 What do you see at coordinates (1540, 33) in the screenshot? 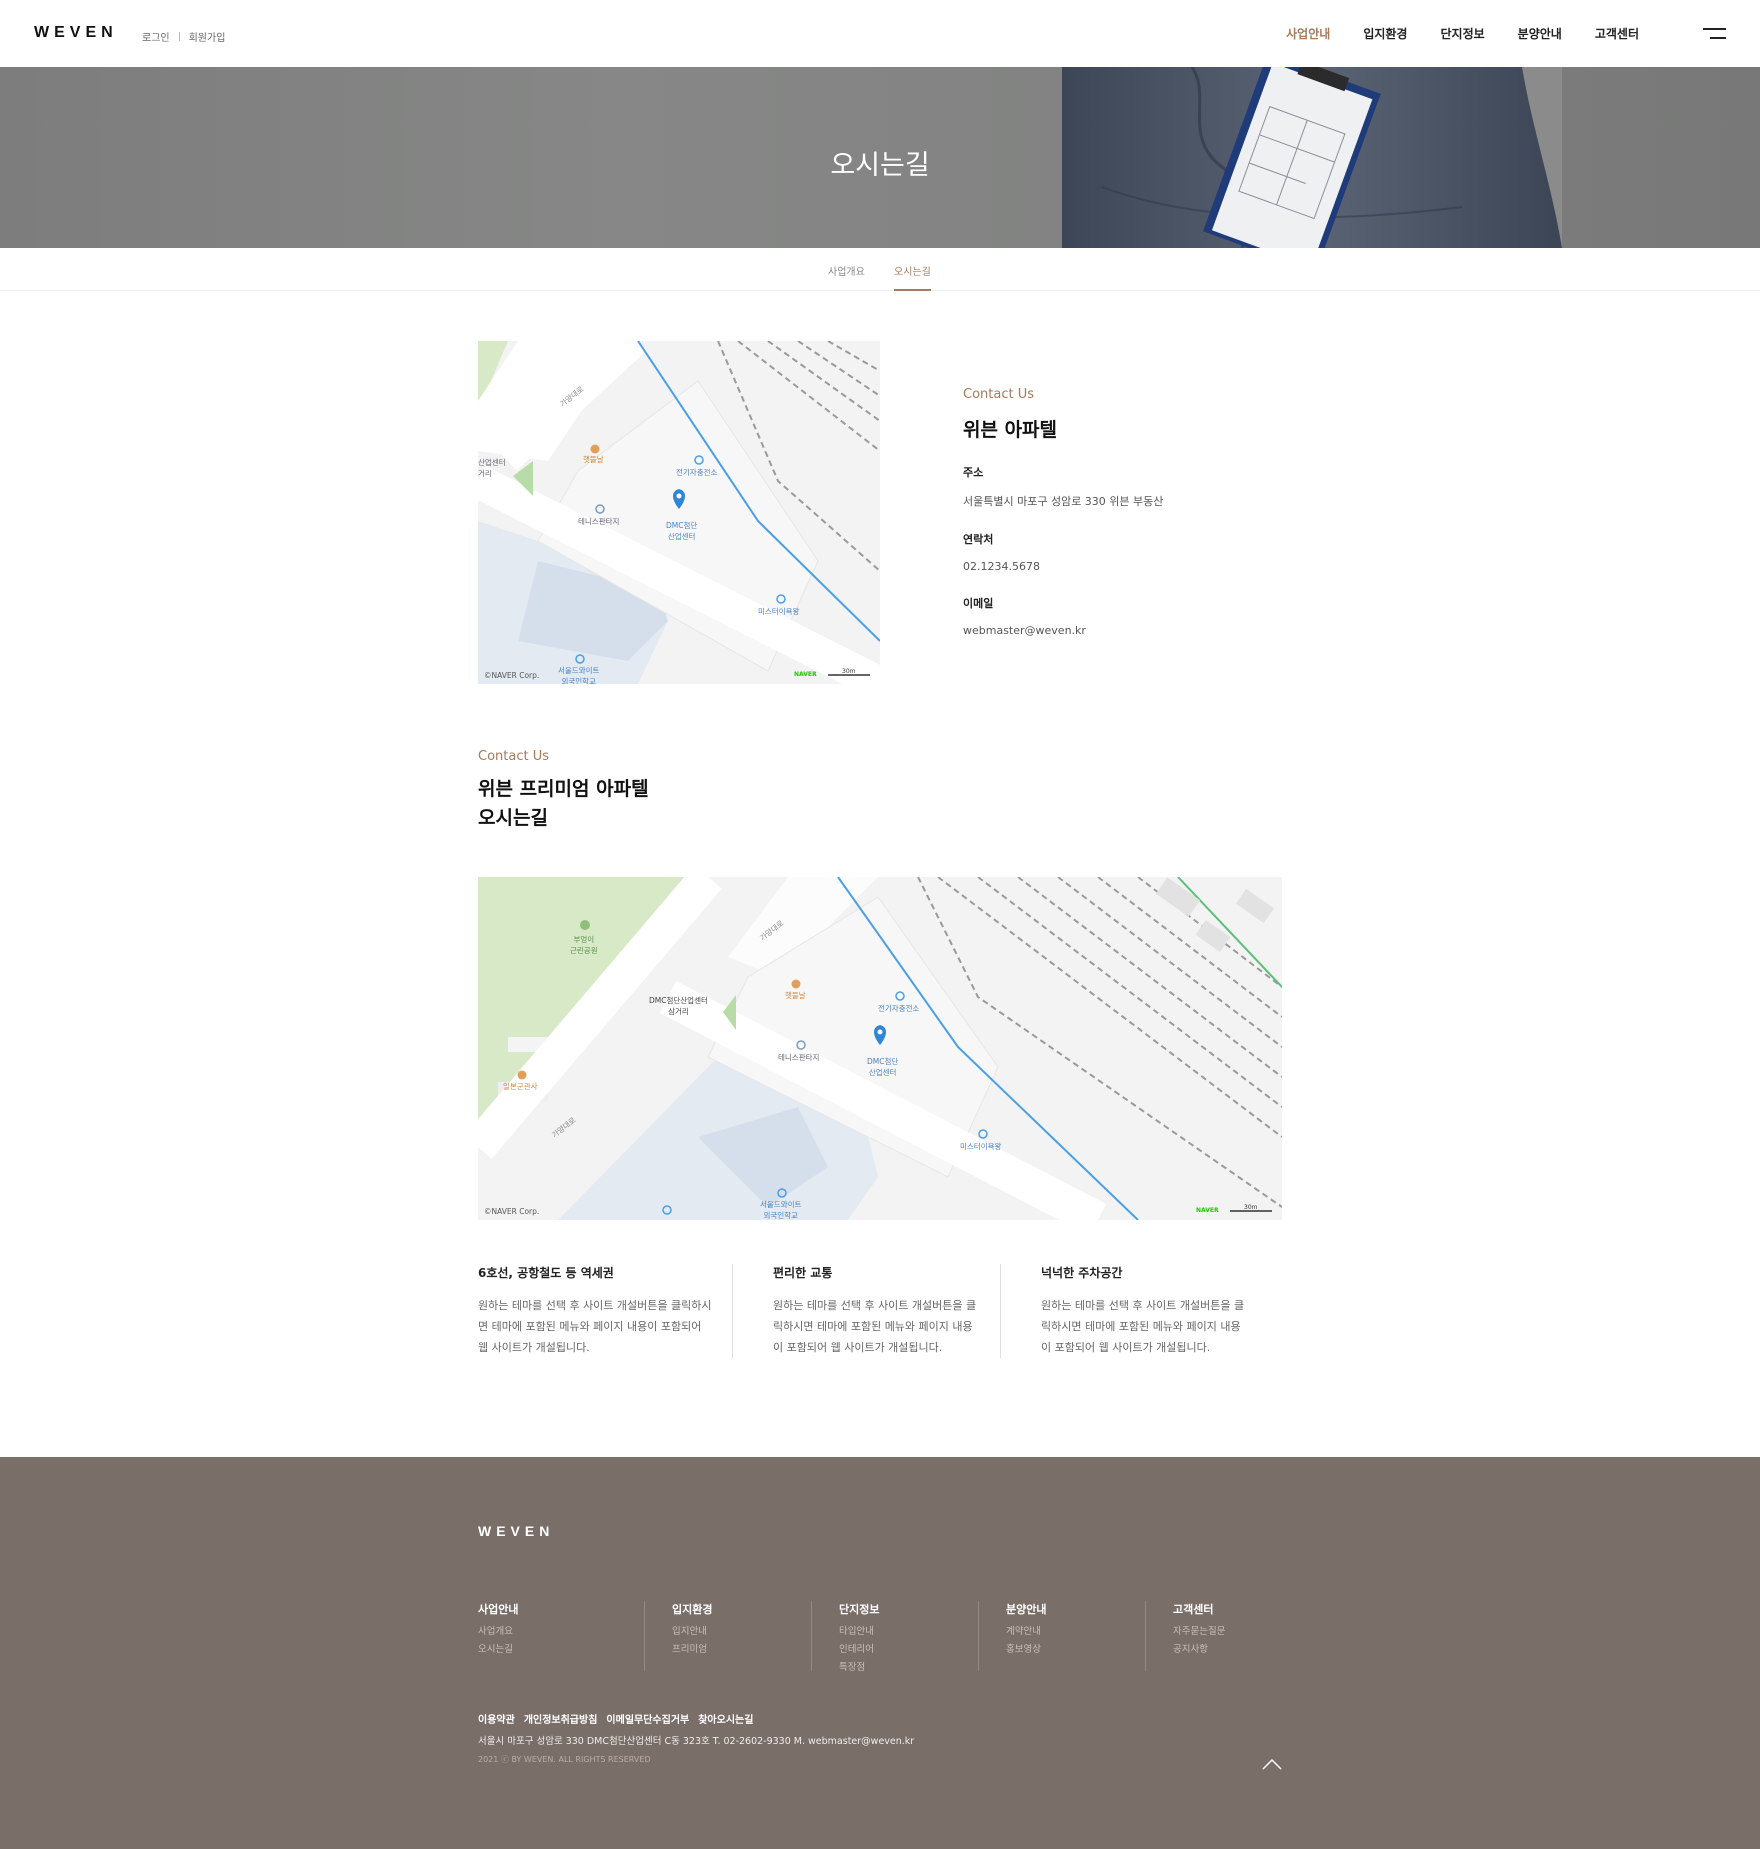
I see `nav-item-sales: 분양안내` at bounding box center [1540, 33].